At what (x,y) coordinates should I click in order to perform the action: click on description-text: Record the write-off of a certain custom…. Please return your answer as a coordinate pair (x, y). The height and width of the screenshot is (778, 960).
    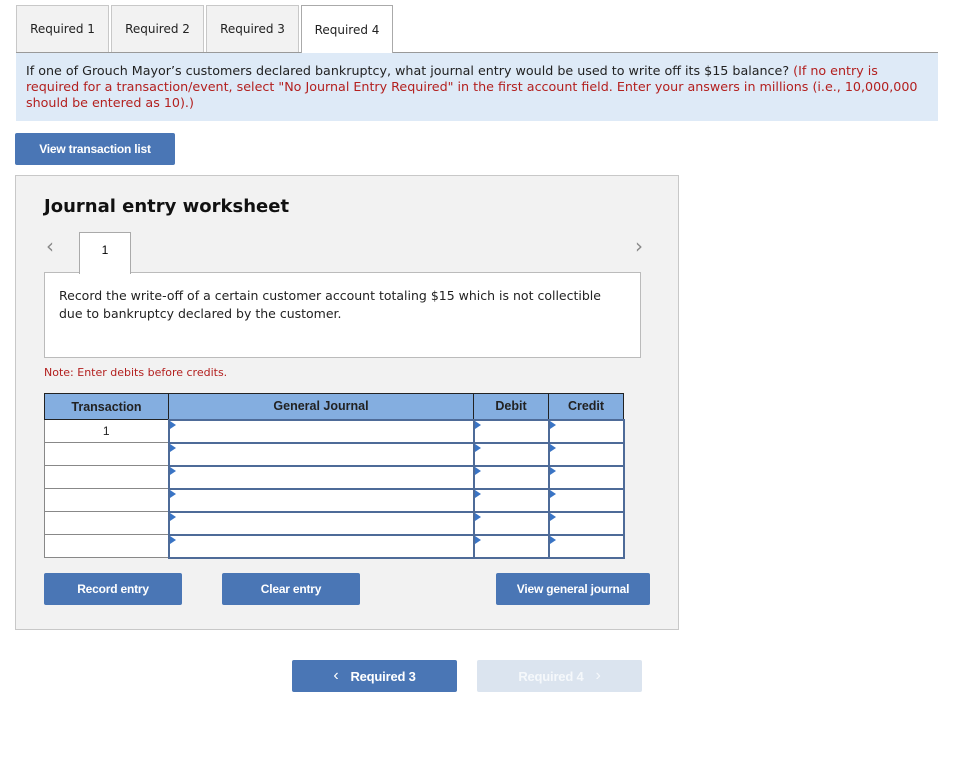
    Looking at the image, I should click on (330, 304).